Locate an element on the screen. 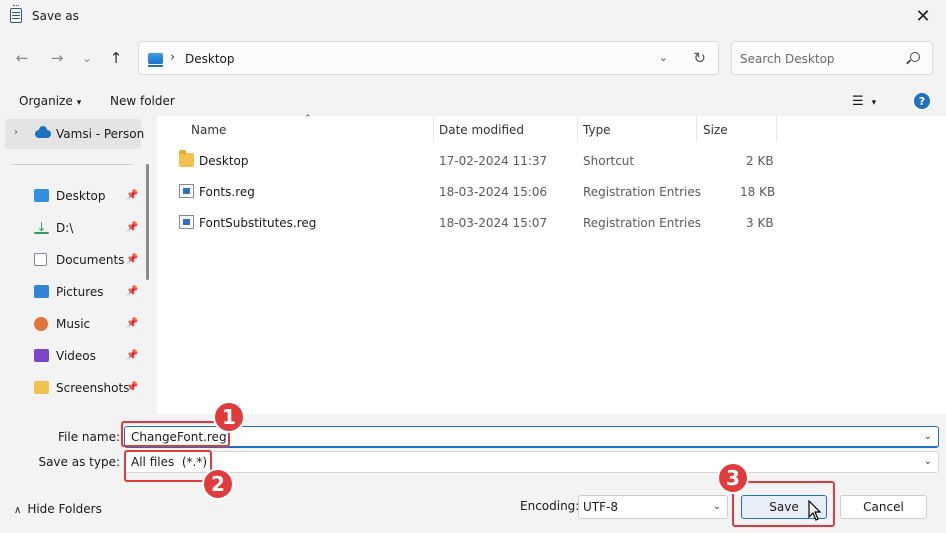  file-date: 17-02-2024 11:37 is located at coordinates (493, 161).